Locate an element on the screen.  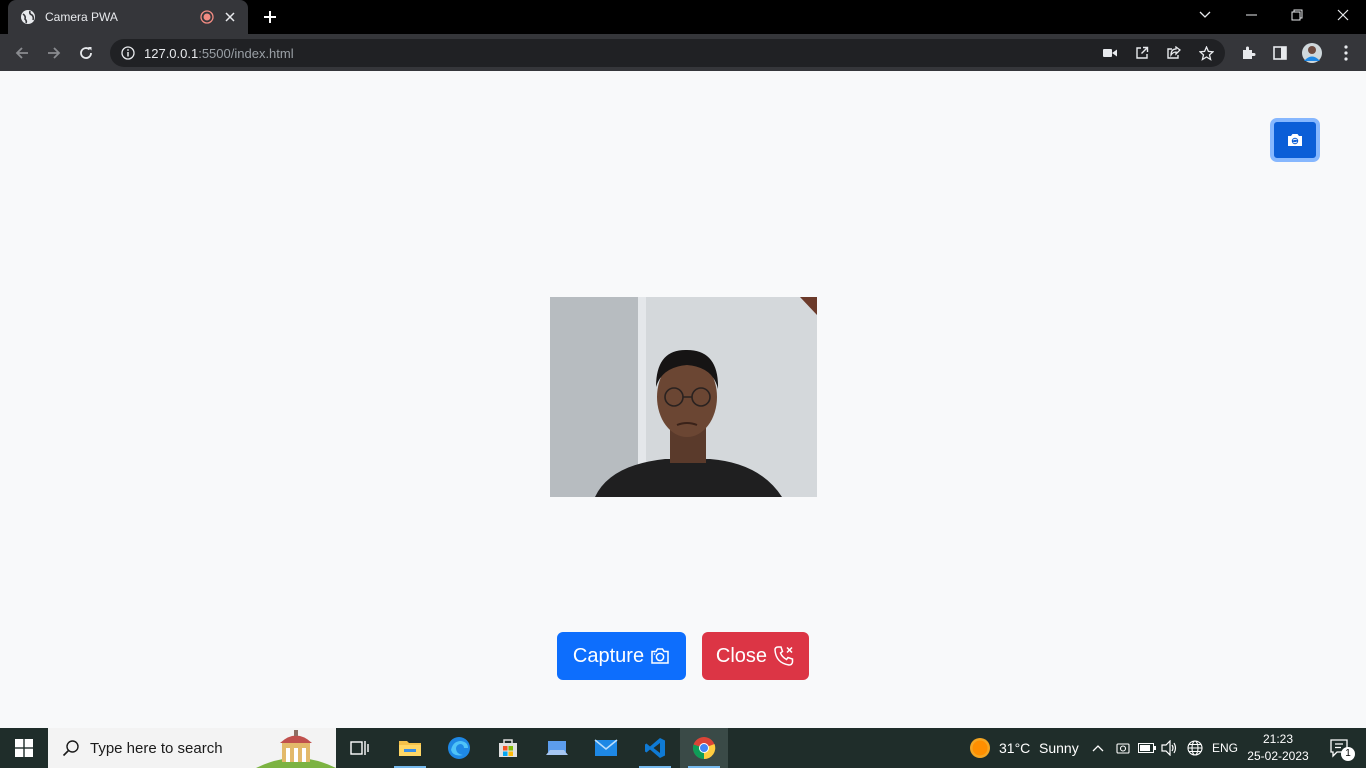
start-button is located at coordinates (24, 748).